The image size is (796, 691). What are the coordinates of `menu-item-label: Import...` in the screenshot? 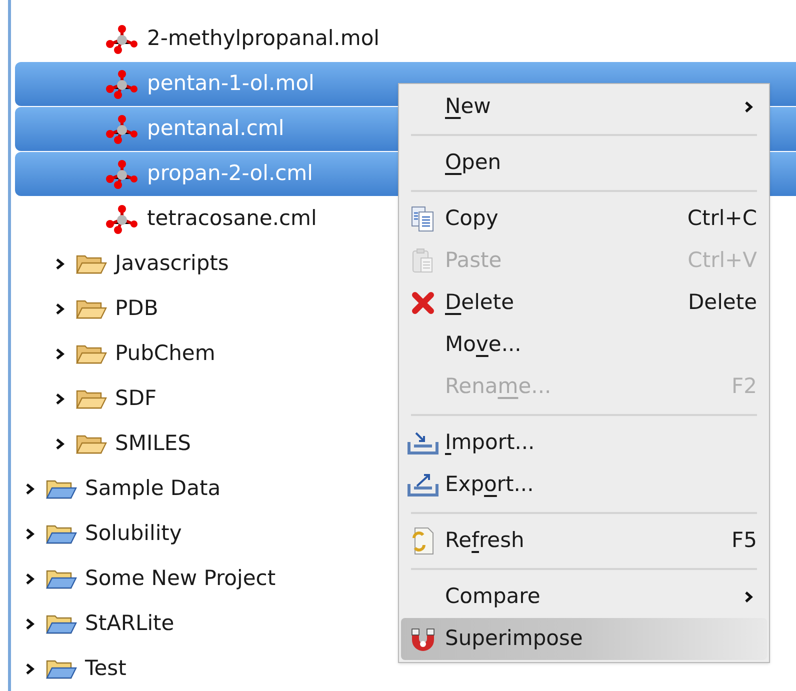 It's located at (490, 442).